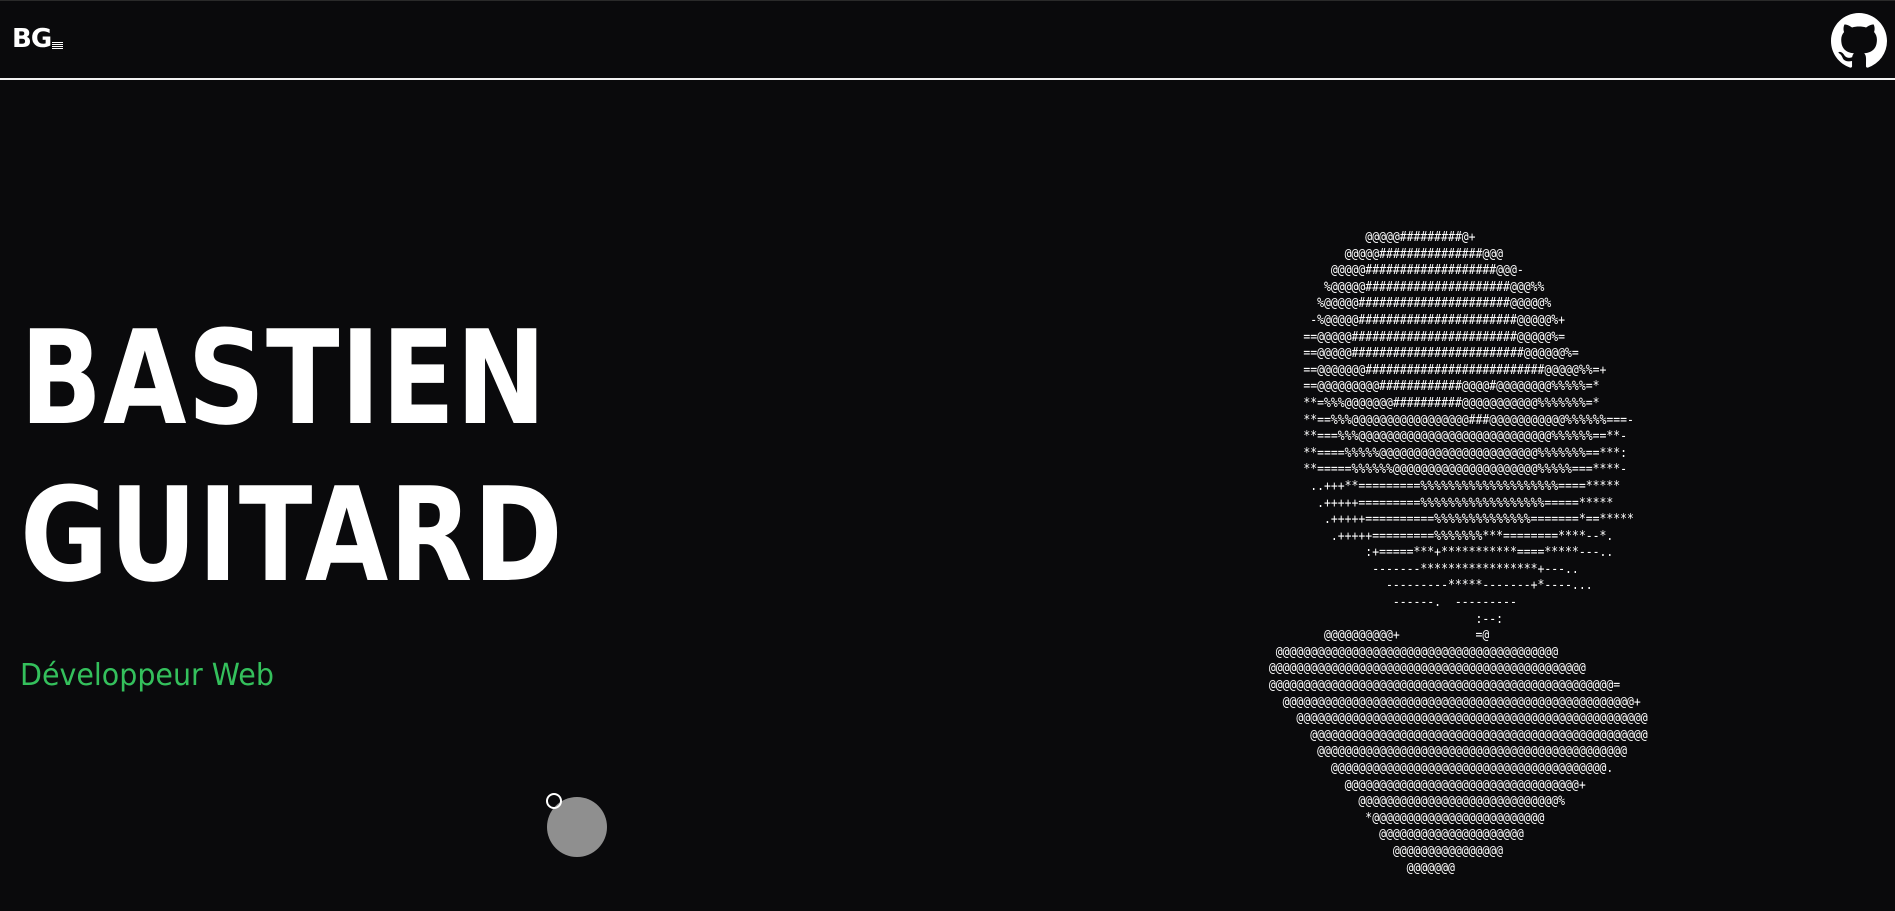 This screenshot has height=911, width=1895. What do you see at coordinates (32, 39) in the screenshot?
I see `logo-text: BG` at bounding box center [32, 39].